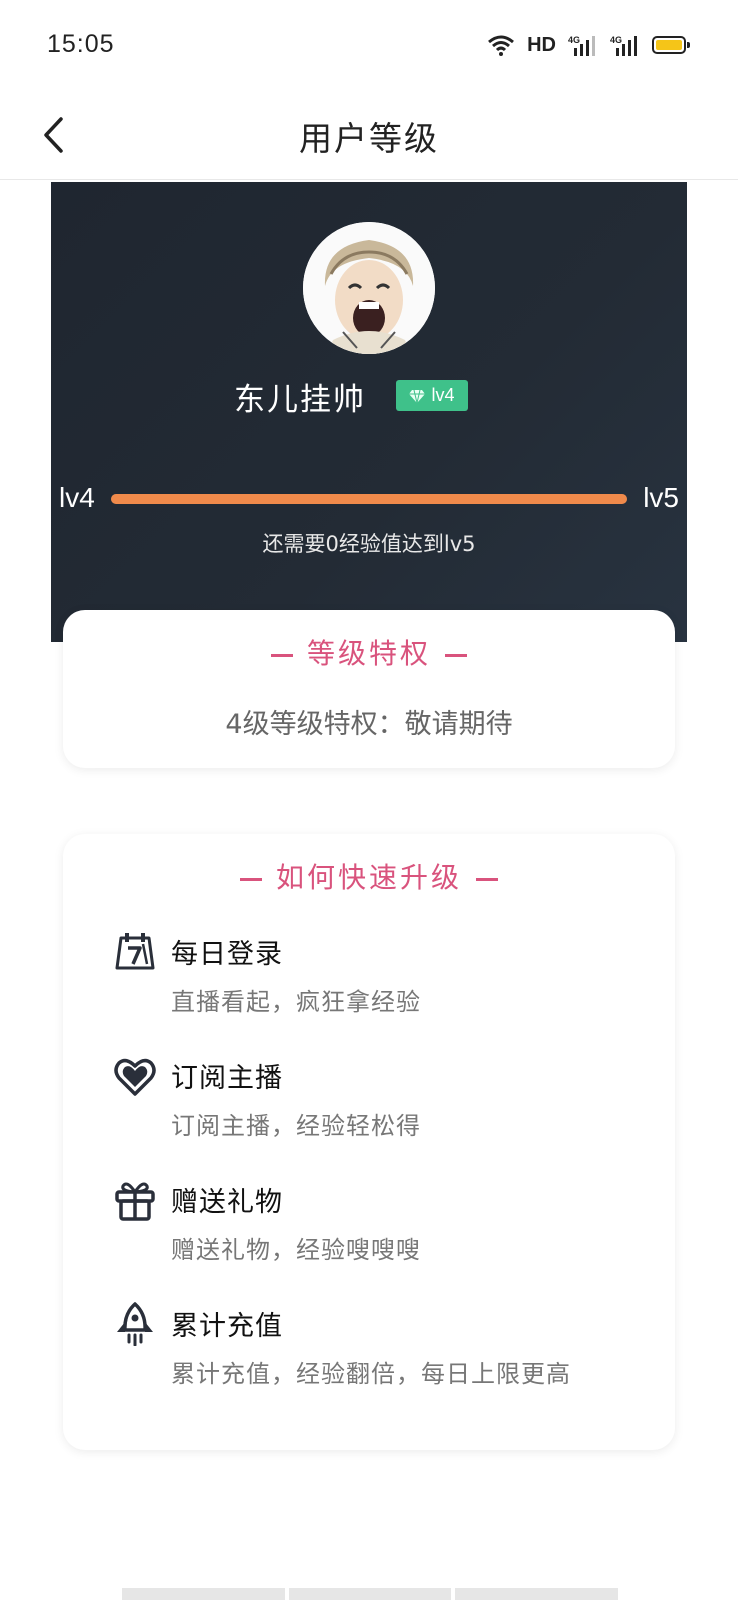  Describe the element at coordinates (296, 1002) in the screenshot. I see `tip-desc: 直播看起，疯狂拿经验` at that location.